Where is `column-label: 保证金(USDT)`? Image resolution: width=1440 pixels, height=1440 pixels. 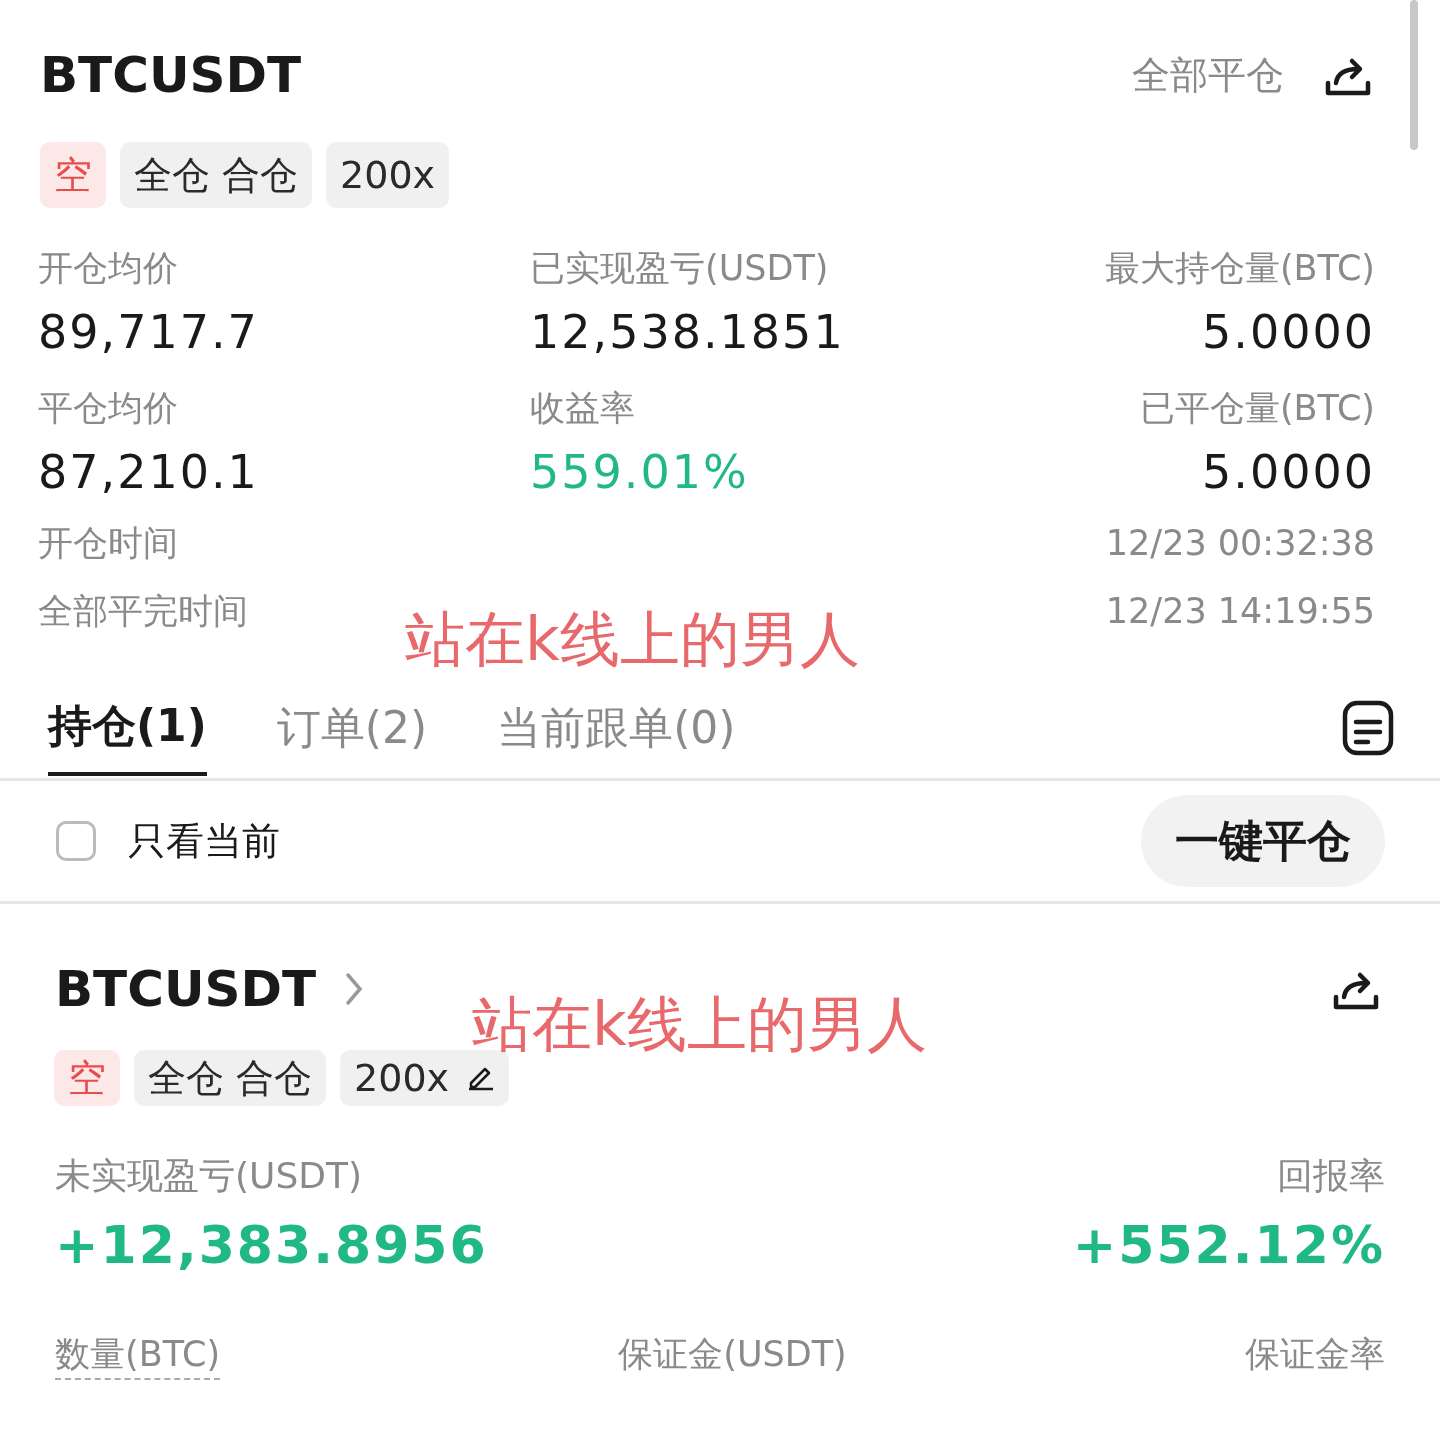
column-label: 保证金(USDT) is located at coordinates (732, 1354).